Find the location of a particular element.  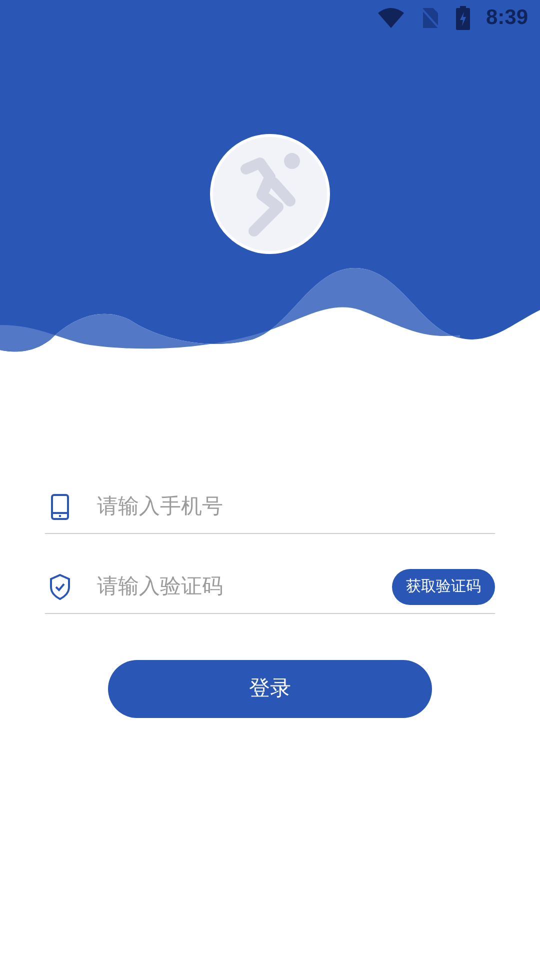

get-code-button: 获取验证码 is located at coordinates (443, 586).